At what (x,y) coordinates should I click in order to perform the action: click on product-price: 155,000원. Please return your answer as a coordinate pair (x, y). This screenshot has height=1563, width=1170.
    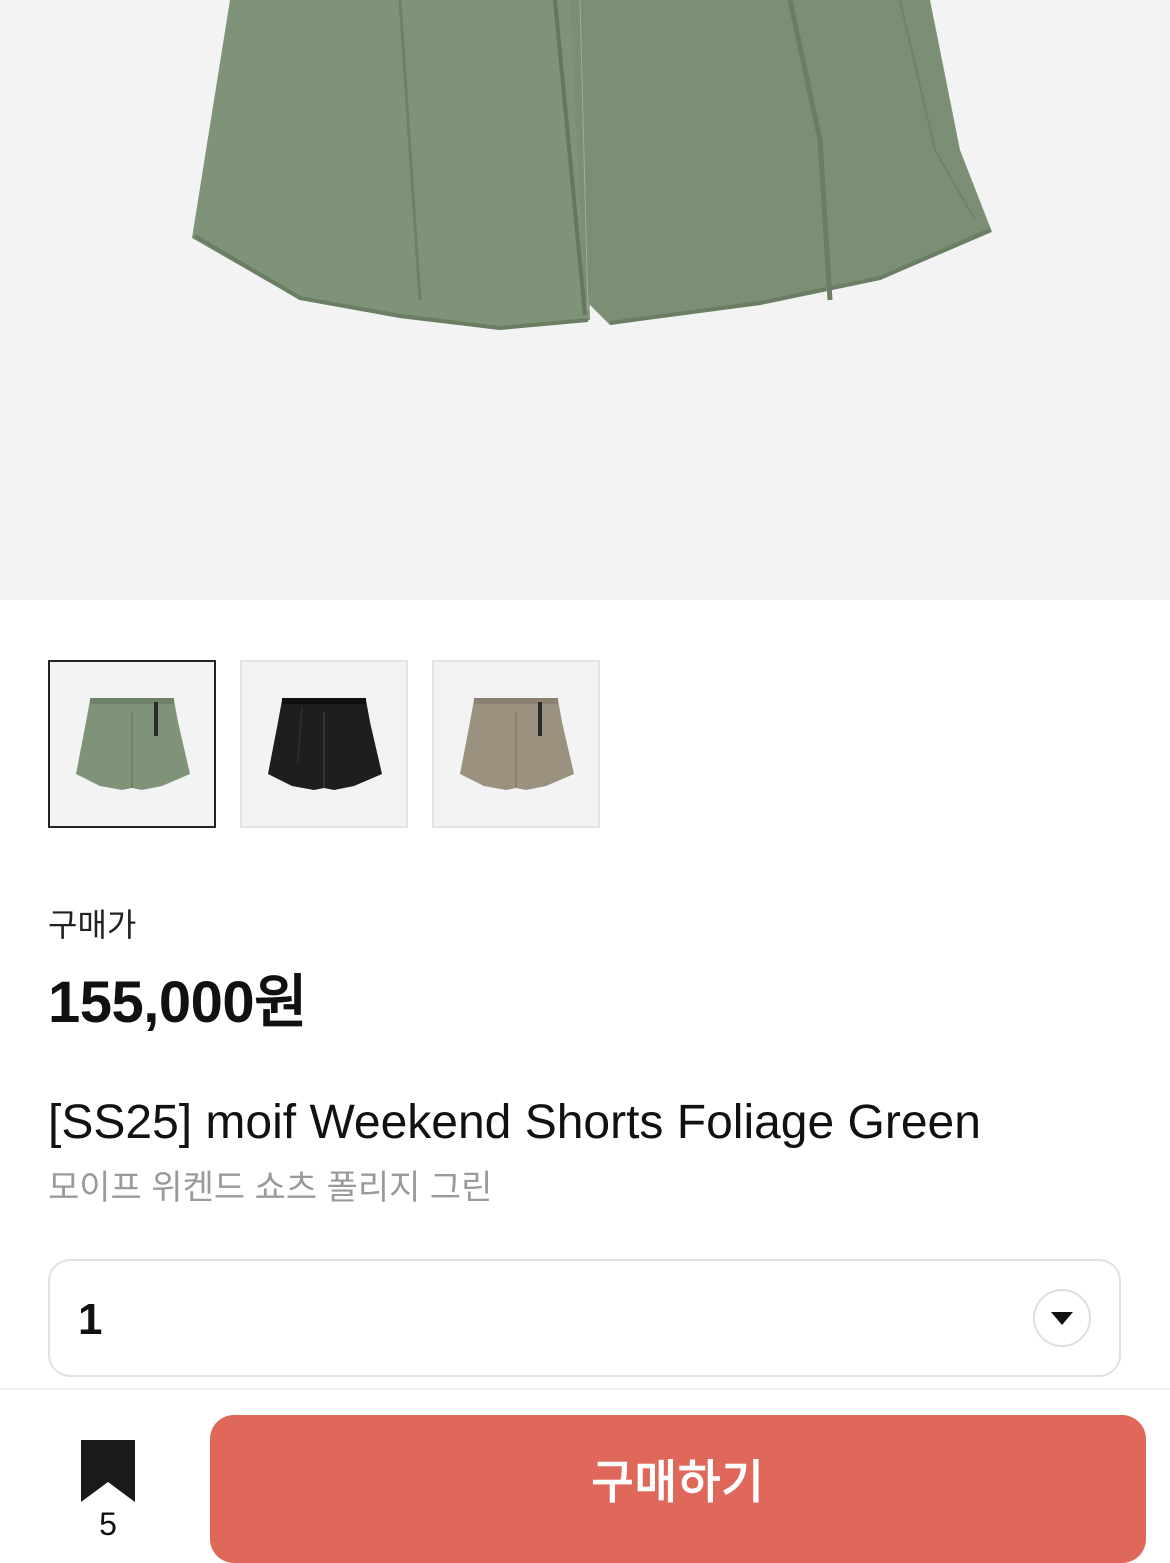
    Looking at the image, I should click on (178, 1002).